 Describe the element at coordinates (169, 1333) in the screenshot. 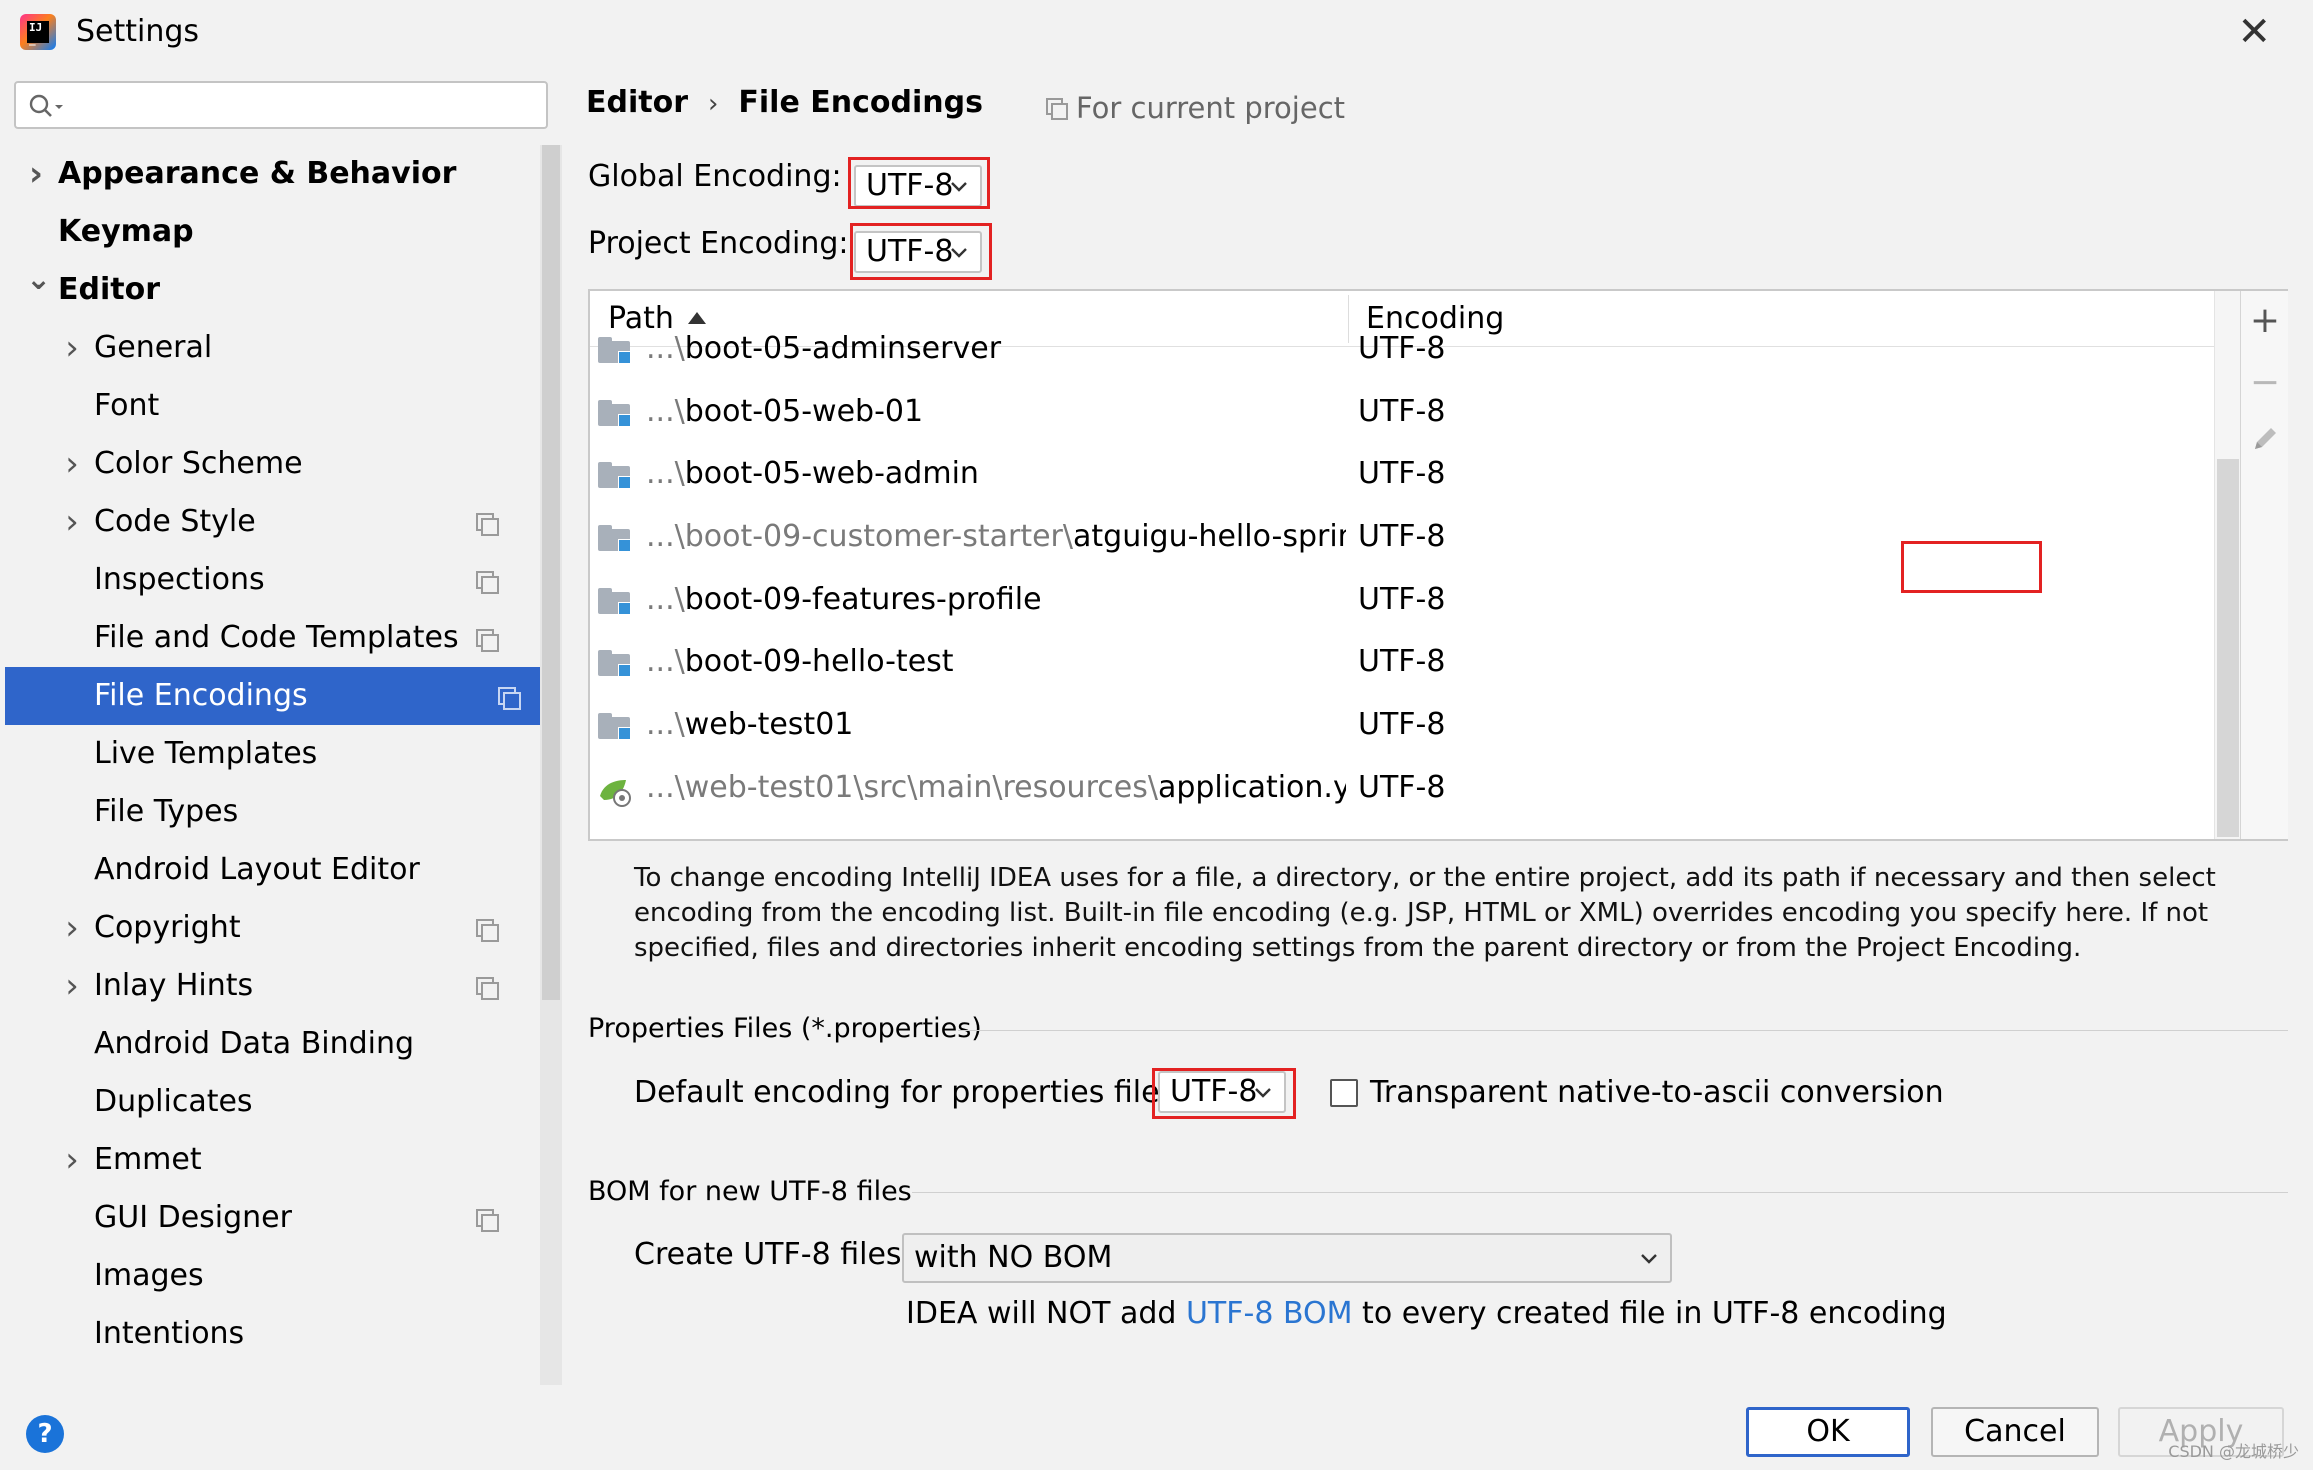

I see `sidebar-item-label: Intentions` at that location.